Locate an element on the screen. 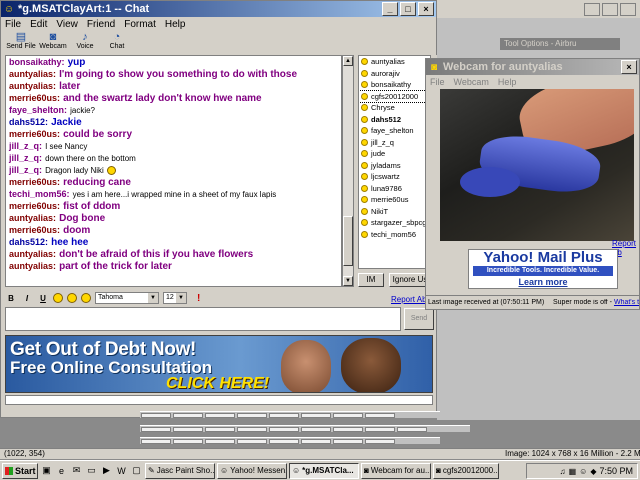 Image resolution: width=640 pixels, height=480 pixels. maximize-button: □ is located at coordinates (408, 9).